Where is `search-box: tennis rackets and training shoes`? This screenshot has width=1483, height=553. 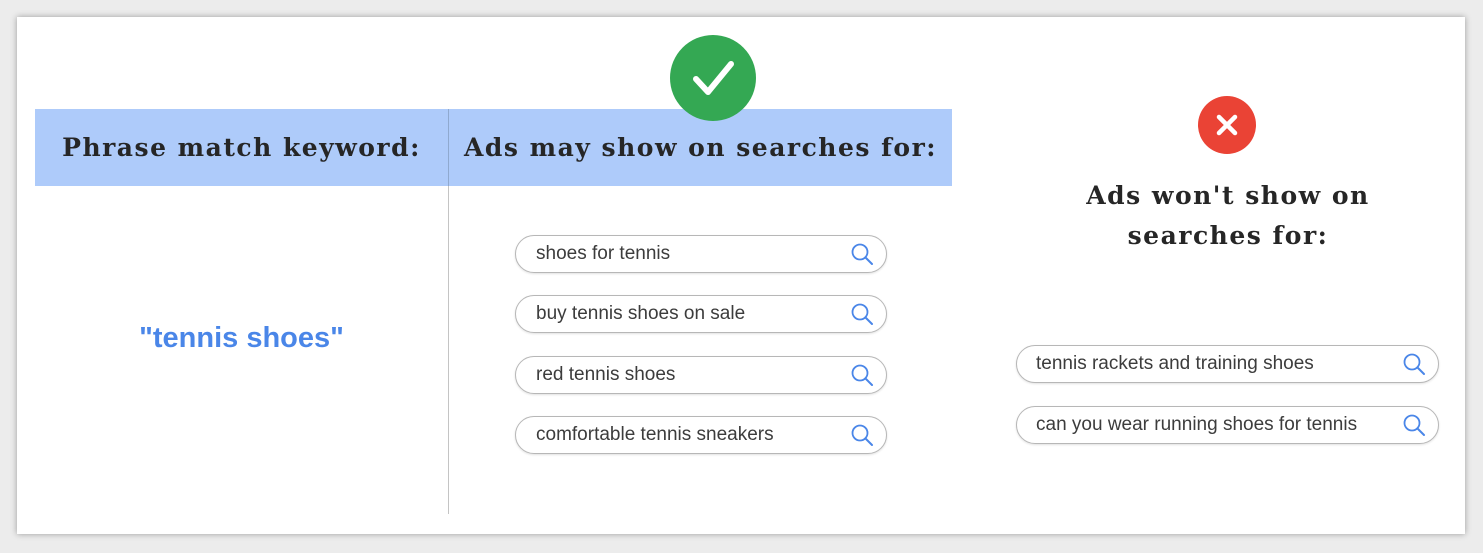
search-box: tennis rackets and training shoes is located at coordinates (1227, 364).